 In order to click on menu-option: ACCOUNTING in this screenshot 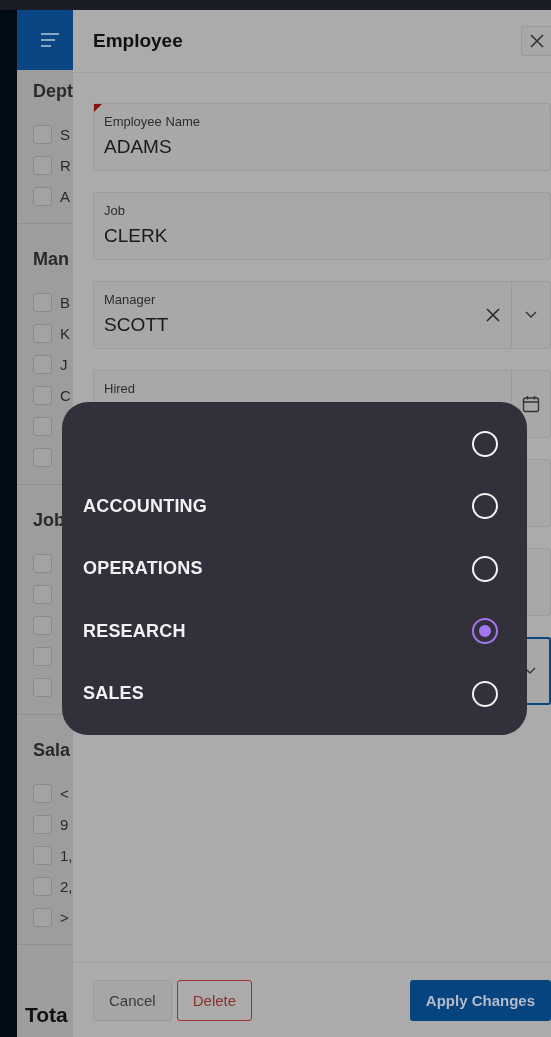, I will do `click(145, 506)`.